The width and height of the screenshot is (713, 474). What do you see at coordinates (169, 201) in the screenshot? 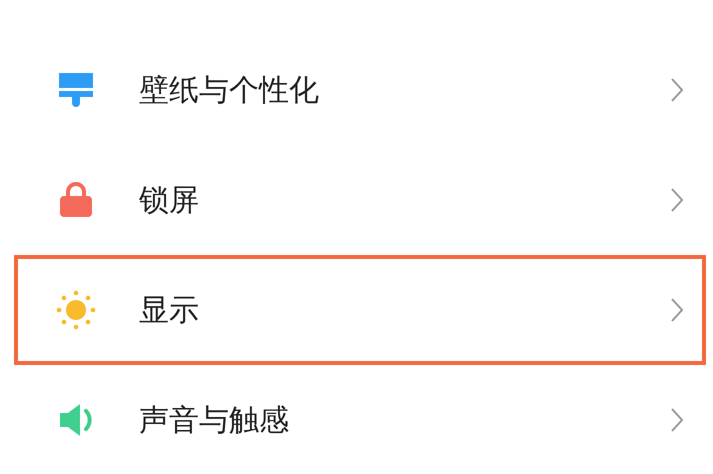
I see `settings-label: 锁屏` at bounding box center [169, 201].